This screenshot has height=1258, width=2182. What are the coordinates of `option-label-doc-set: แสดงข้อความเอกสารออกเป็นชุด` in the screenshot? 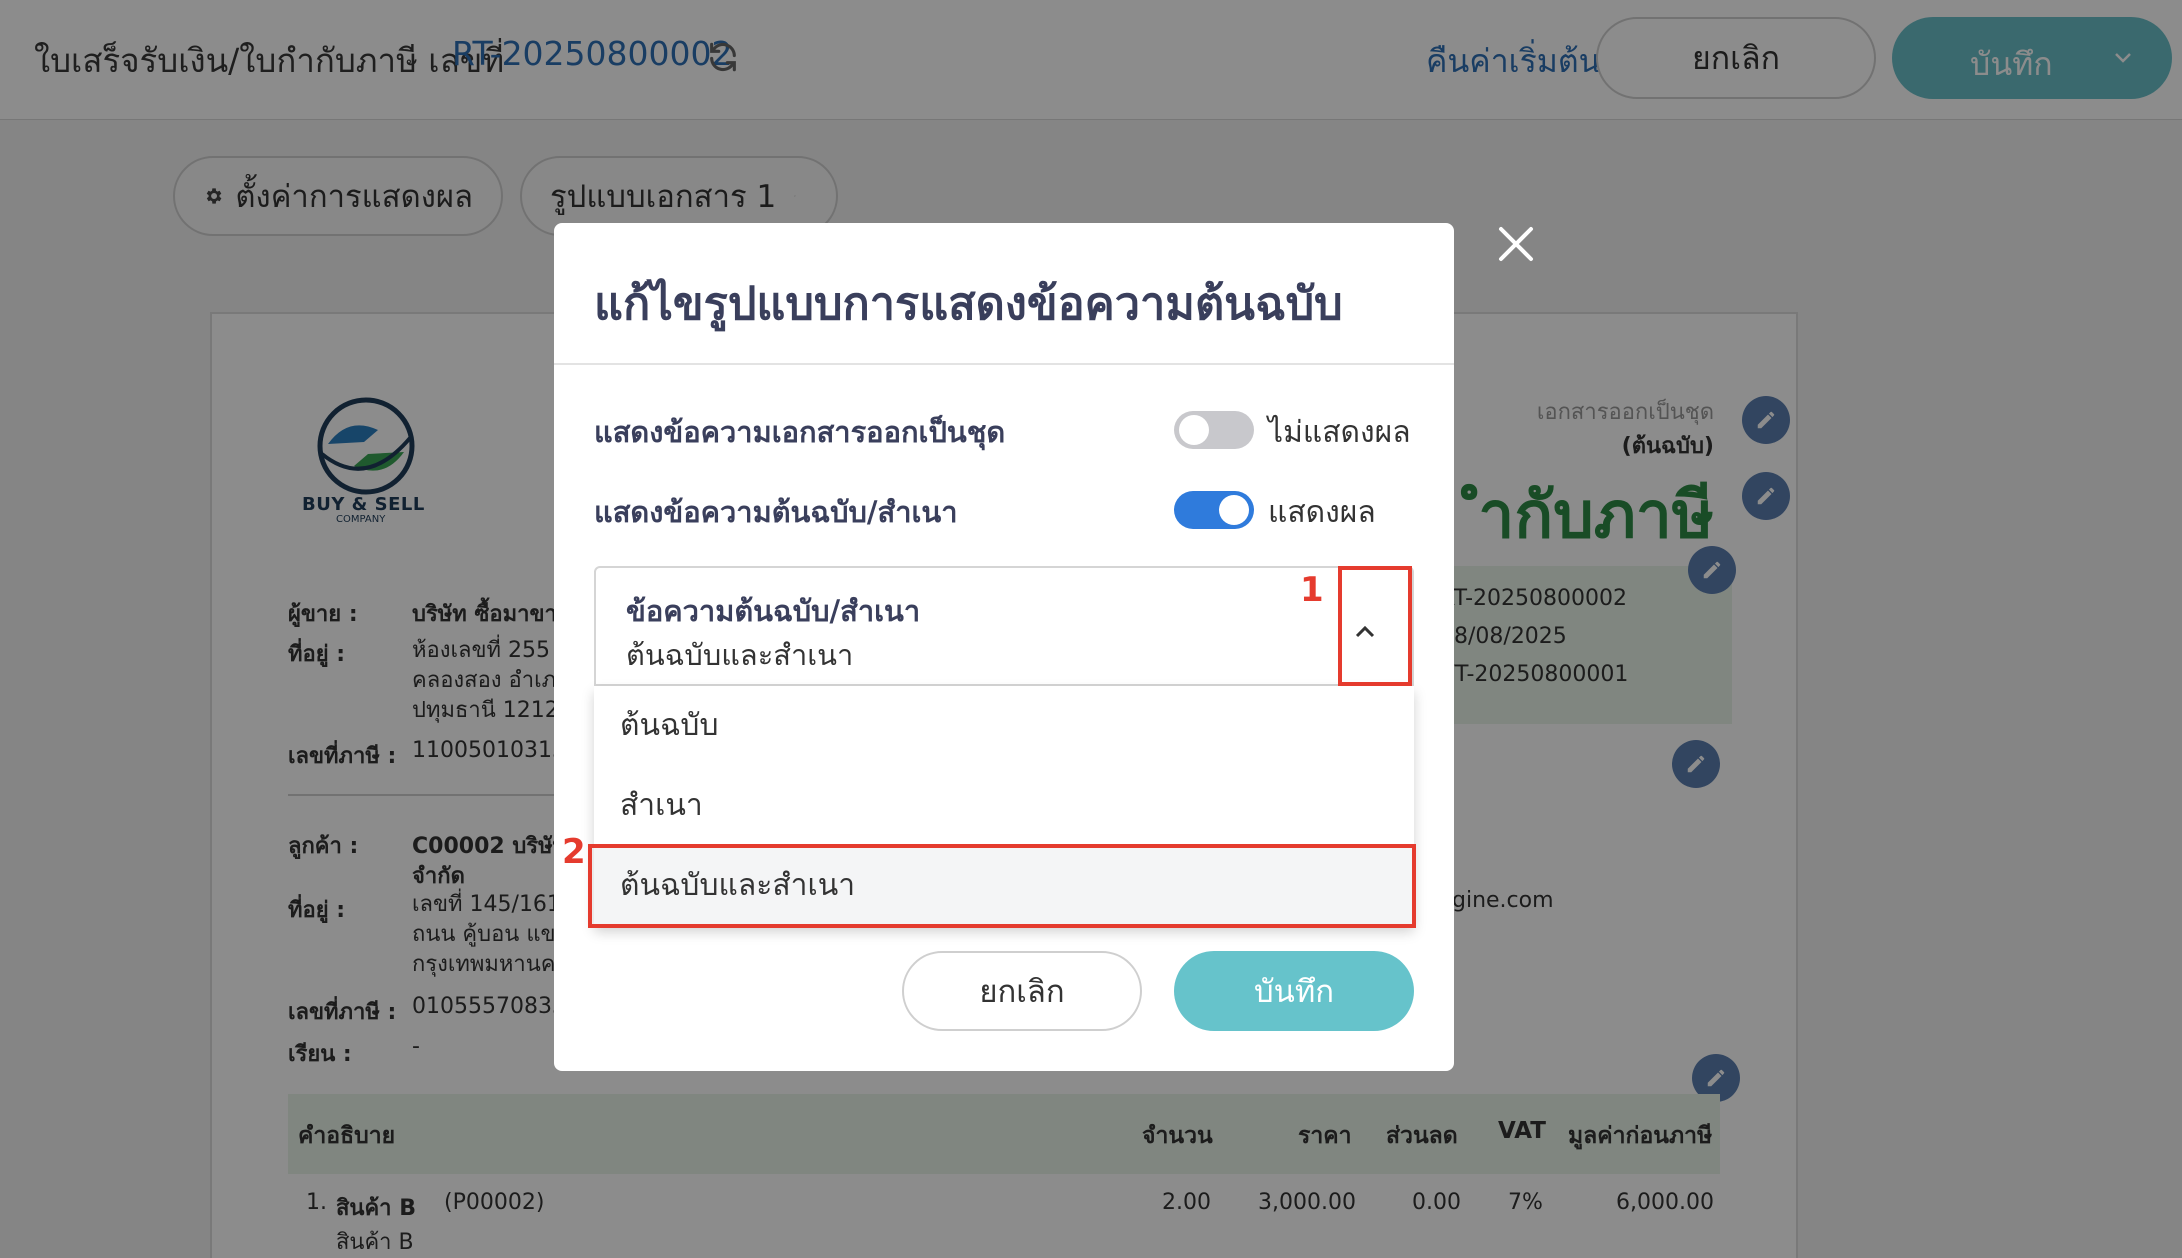 It's located at (800, 432).